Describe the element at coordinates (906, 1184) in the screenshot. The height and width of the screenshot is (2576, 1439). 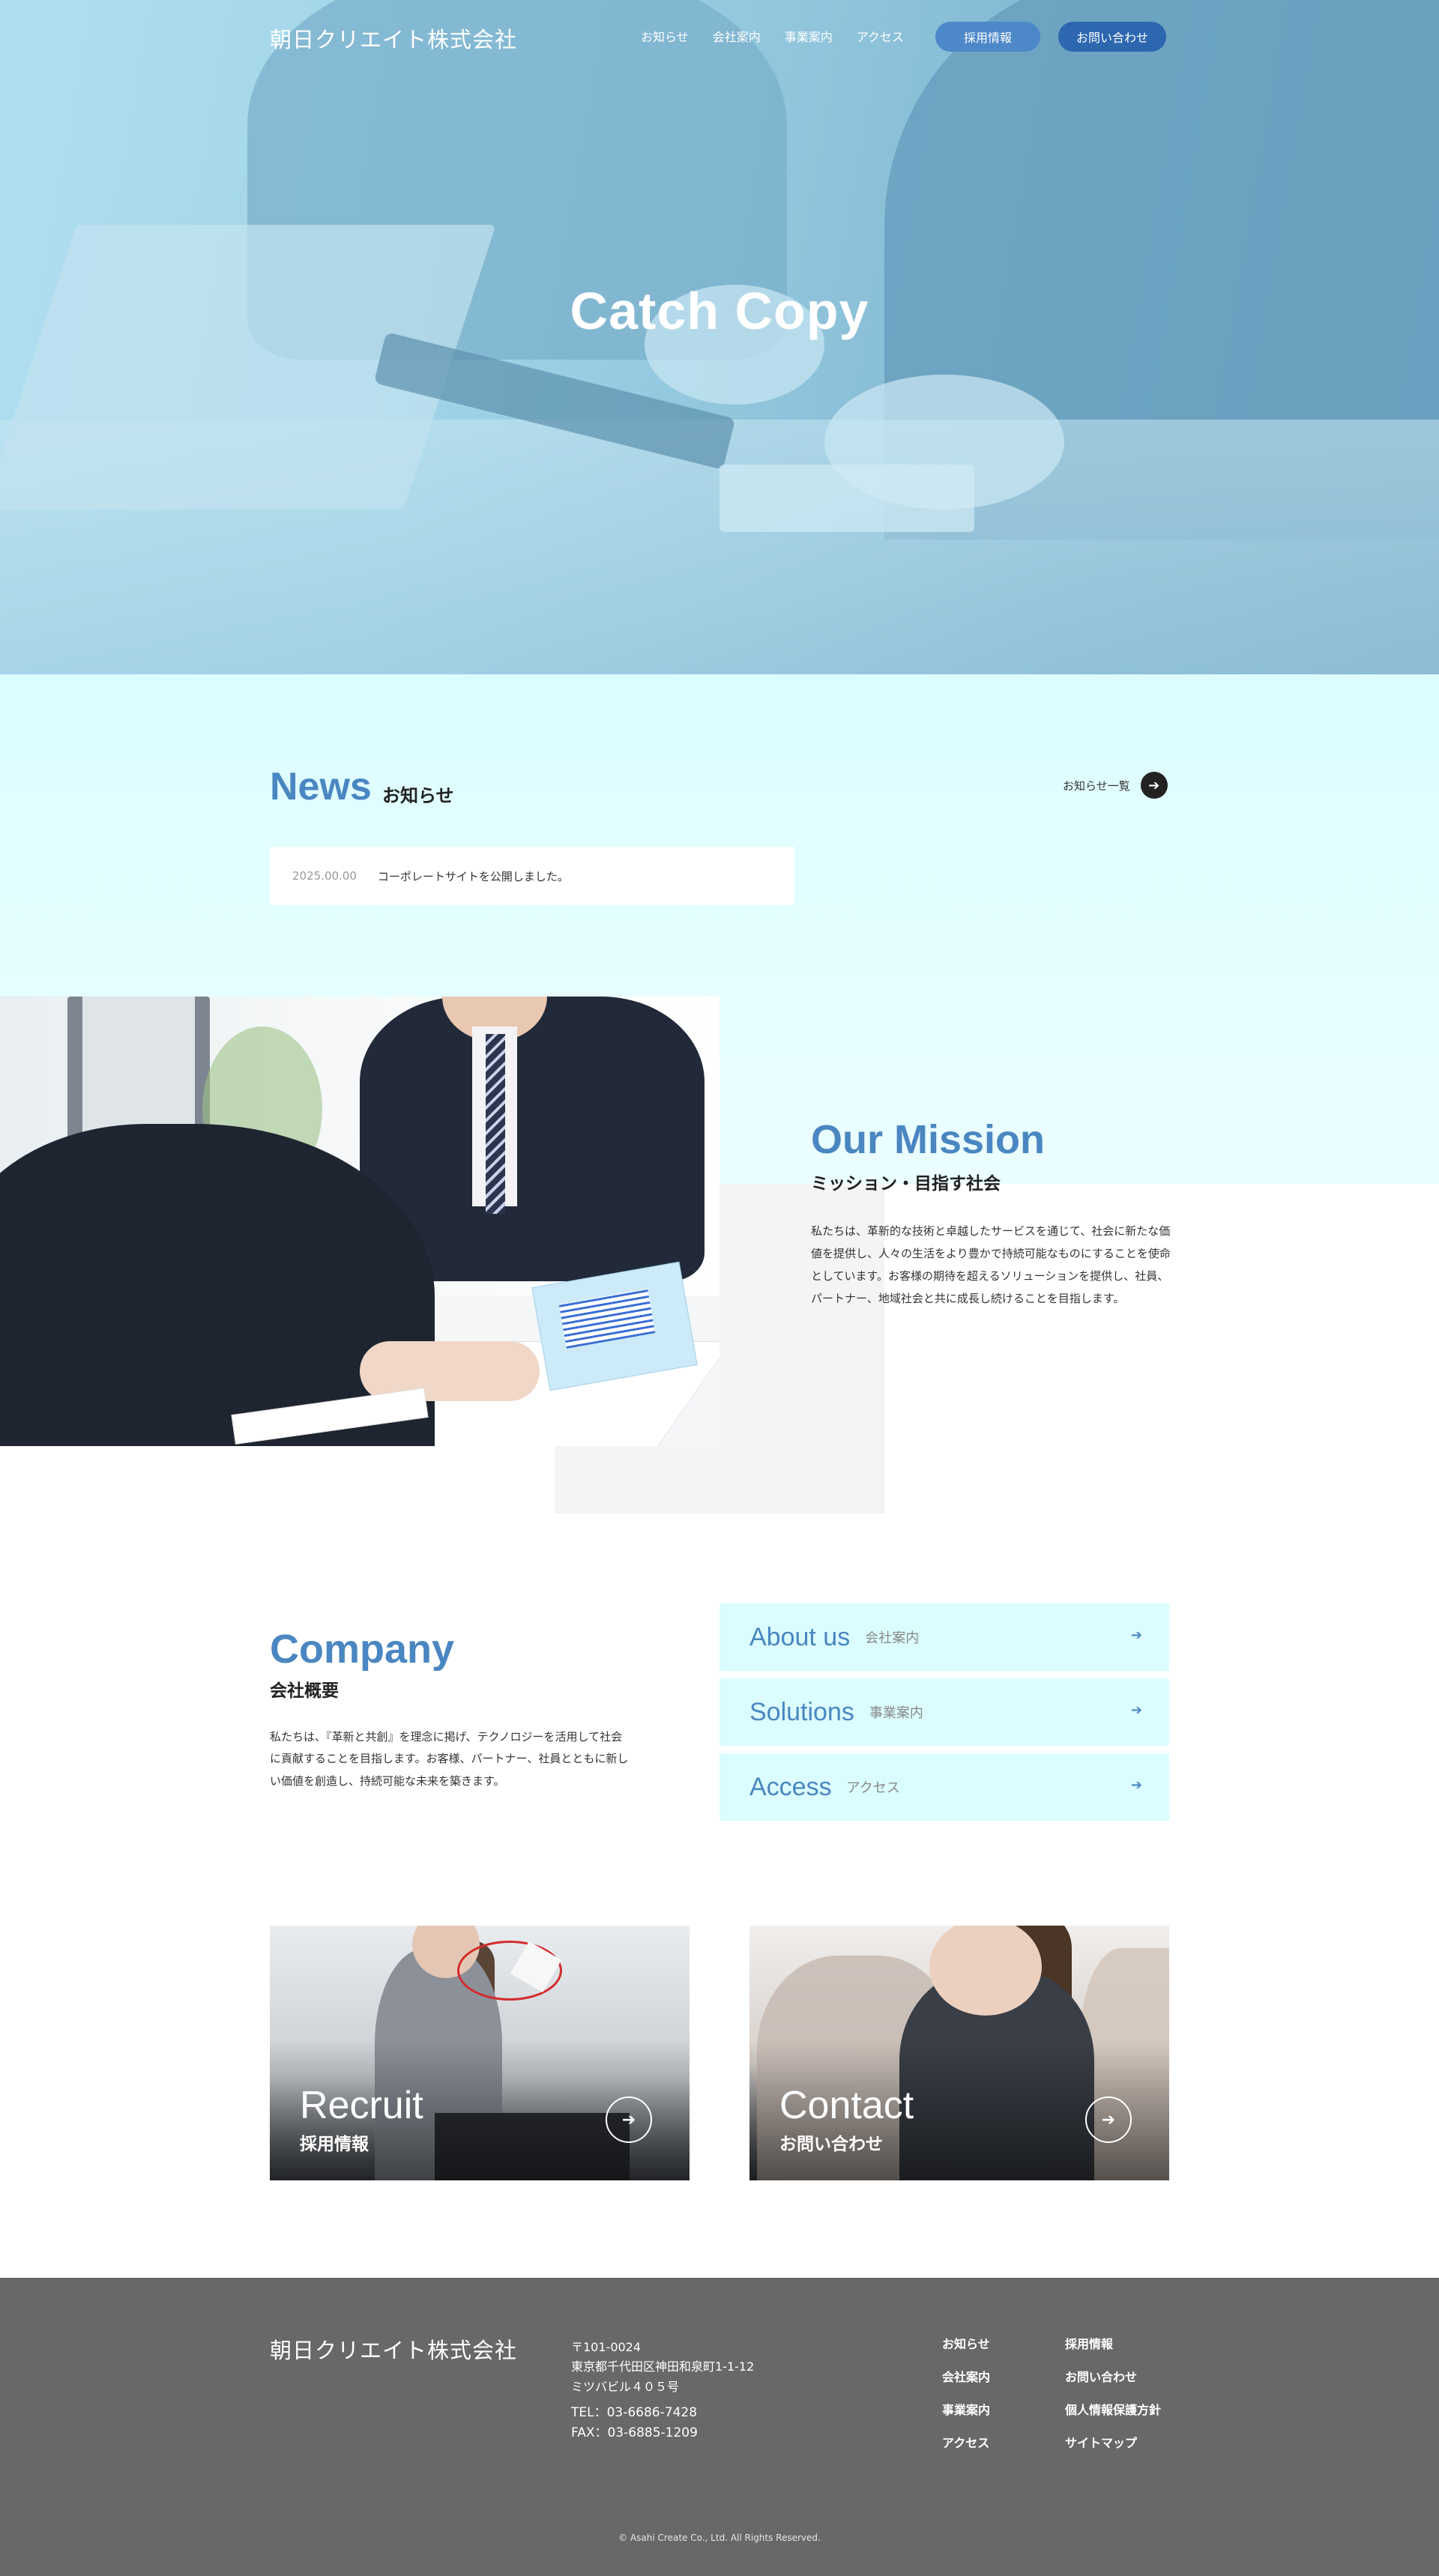
I see `mission-subtitle: ミッション・目指す社会` at that location.